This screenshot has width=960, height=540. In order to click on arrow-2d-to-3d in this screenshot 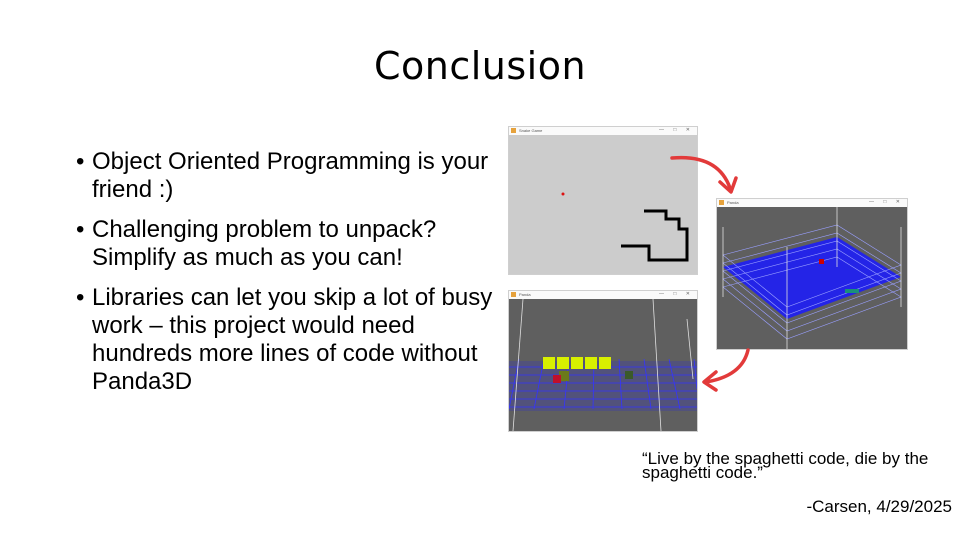, I will do `click(704, 174)`.